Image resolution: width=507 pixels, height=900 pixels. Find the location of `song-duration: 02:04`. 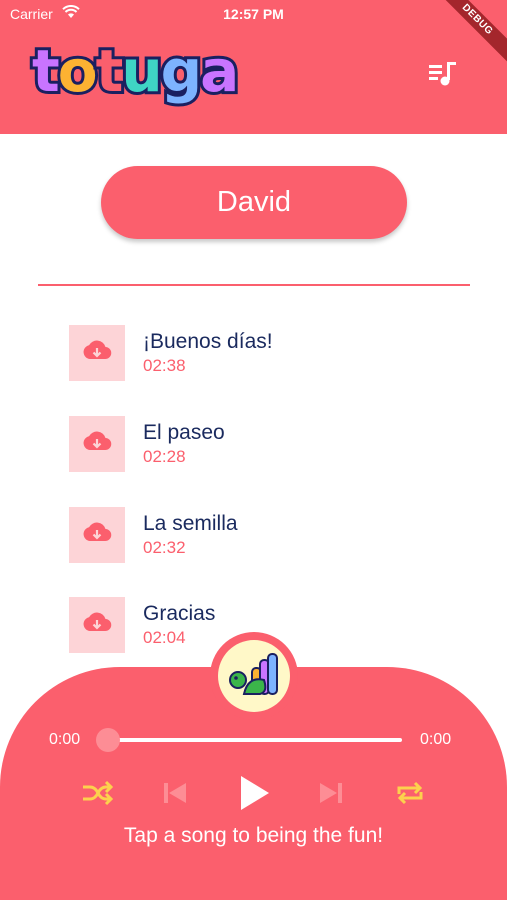

song-duration: 02:04 is located at coordinates (164, 637).